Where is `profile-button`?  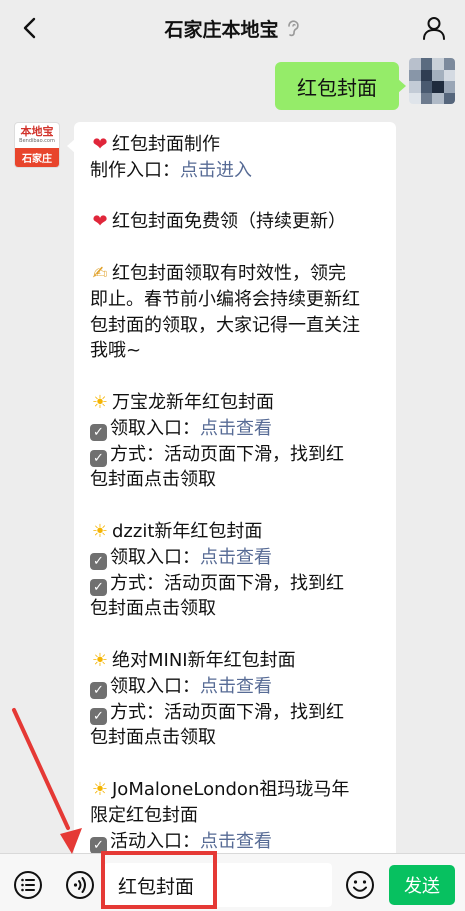
profile-button is located at coordinates (434, 28).